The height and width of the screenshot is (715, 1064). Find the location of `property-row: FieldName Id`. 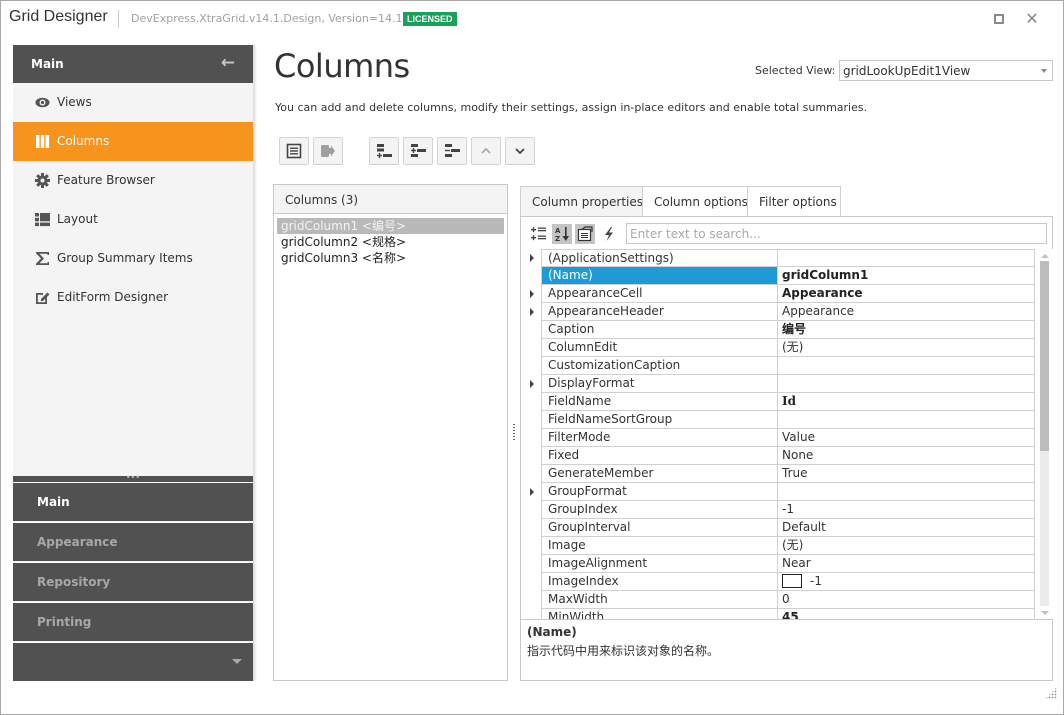

property-row: FieldName Id is located at coordinates (779, 402).